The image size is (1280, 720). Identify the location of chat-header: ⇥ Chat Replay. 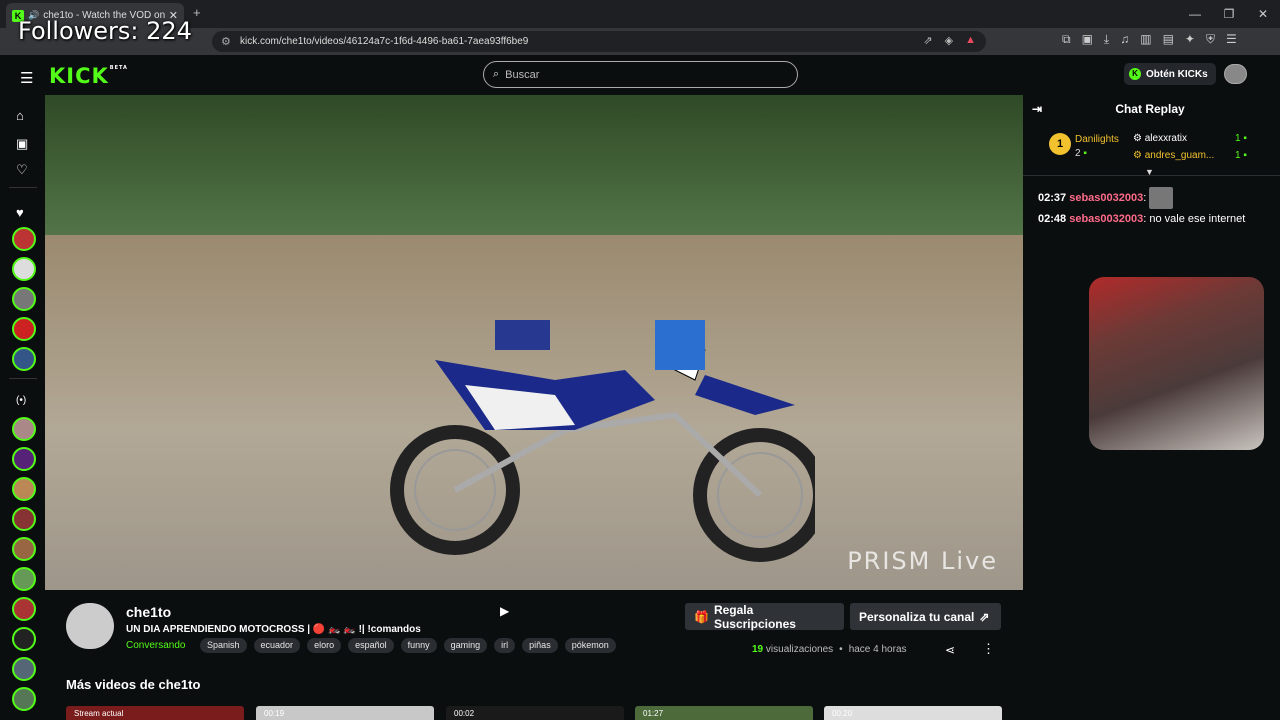
(1151, 109).